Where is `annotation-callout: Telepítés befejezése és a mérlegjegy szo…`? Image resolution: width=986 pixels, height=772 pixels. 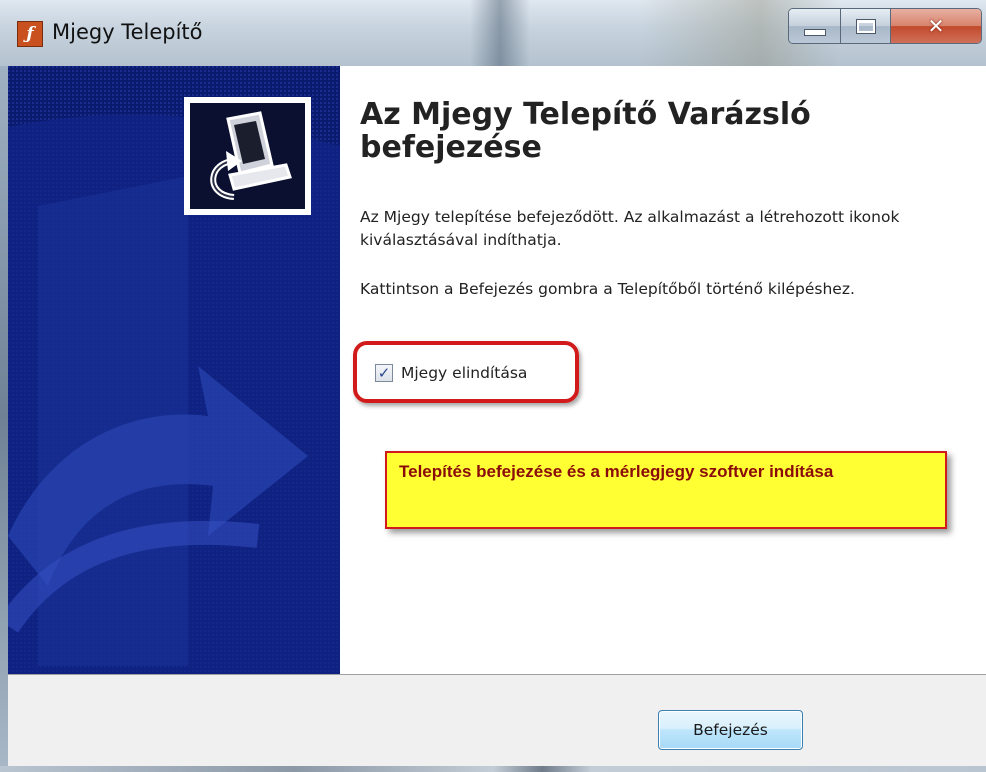 annotation-callout: Telepítés befejezése és a mérlegjegy szo… is located at coordinates (666, 490).